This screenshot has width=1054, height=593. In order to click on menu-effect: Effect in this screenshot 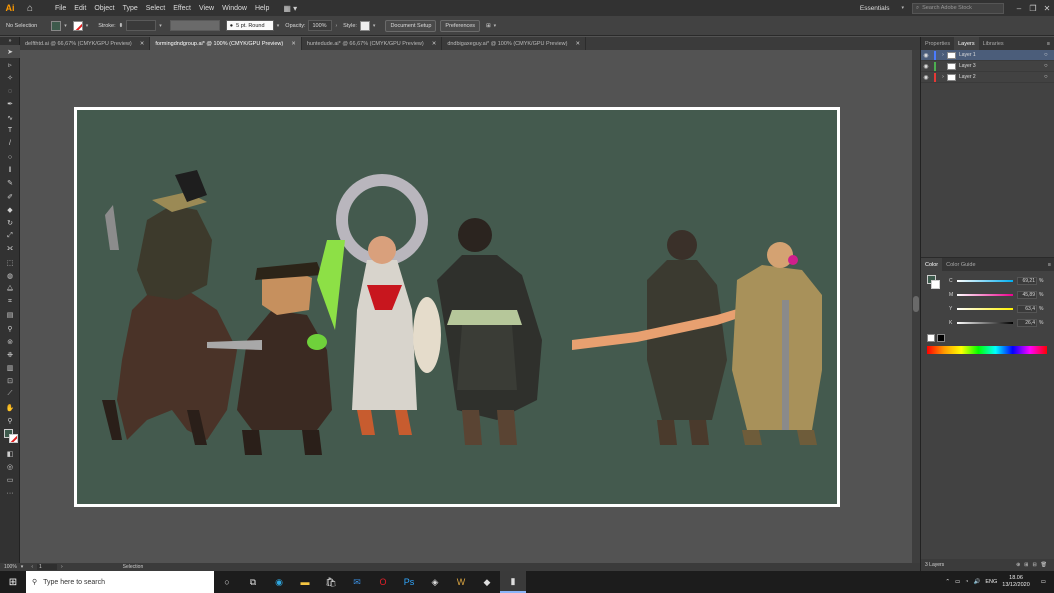, I will do `click(182, 8)`.